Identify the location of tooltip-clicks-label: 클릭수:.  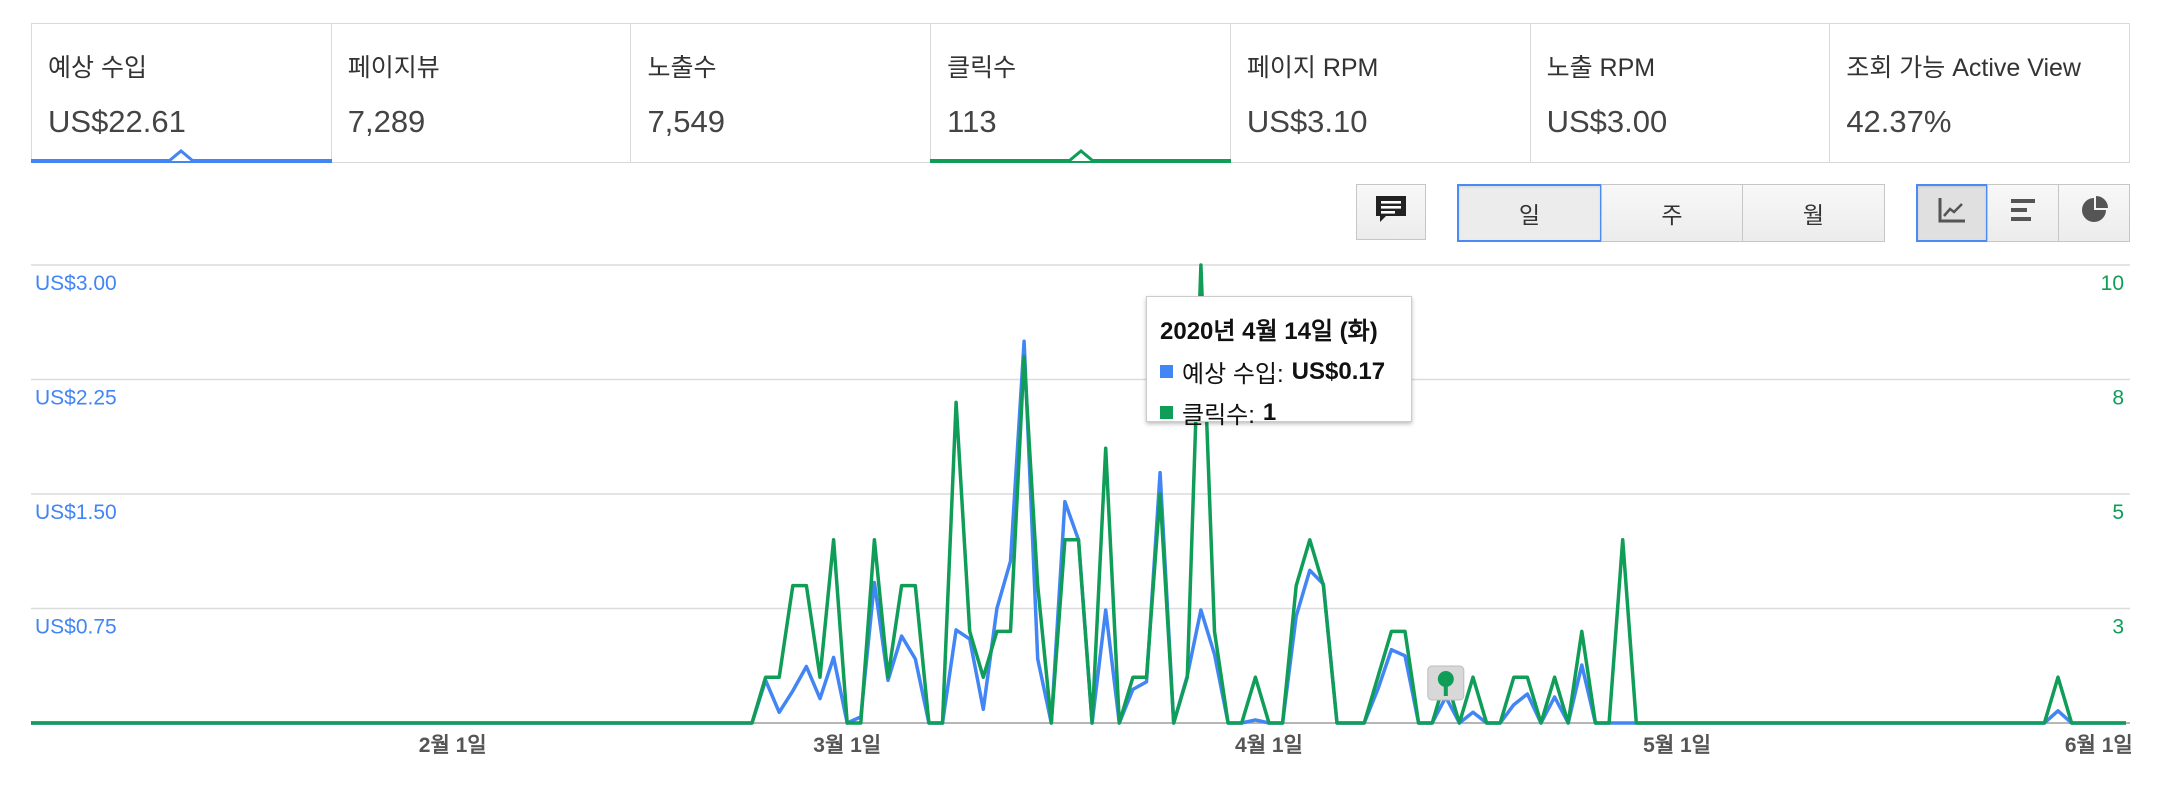
(1218, 415).